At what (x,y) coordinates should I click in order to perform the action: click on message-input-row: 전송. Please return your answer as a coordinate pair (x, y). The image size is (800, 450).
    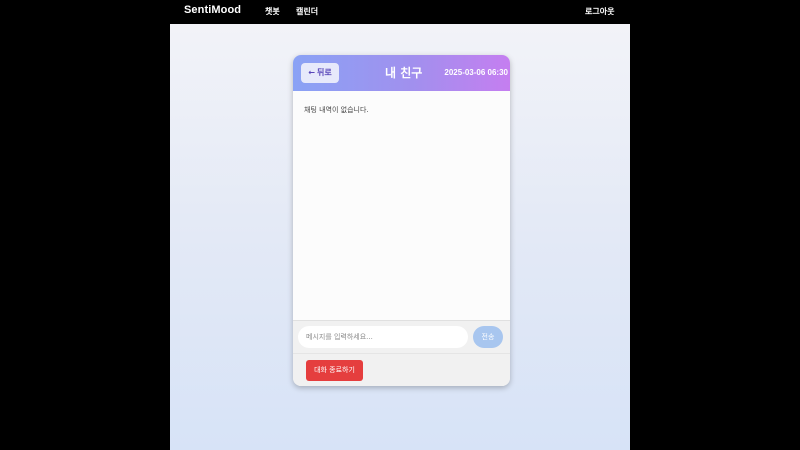
    Looking at the image, I should click on (401, 336).